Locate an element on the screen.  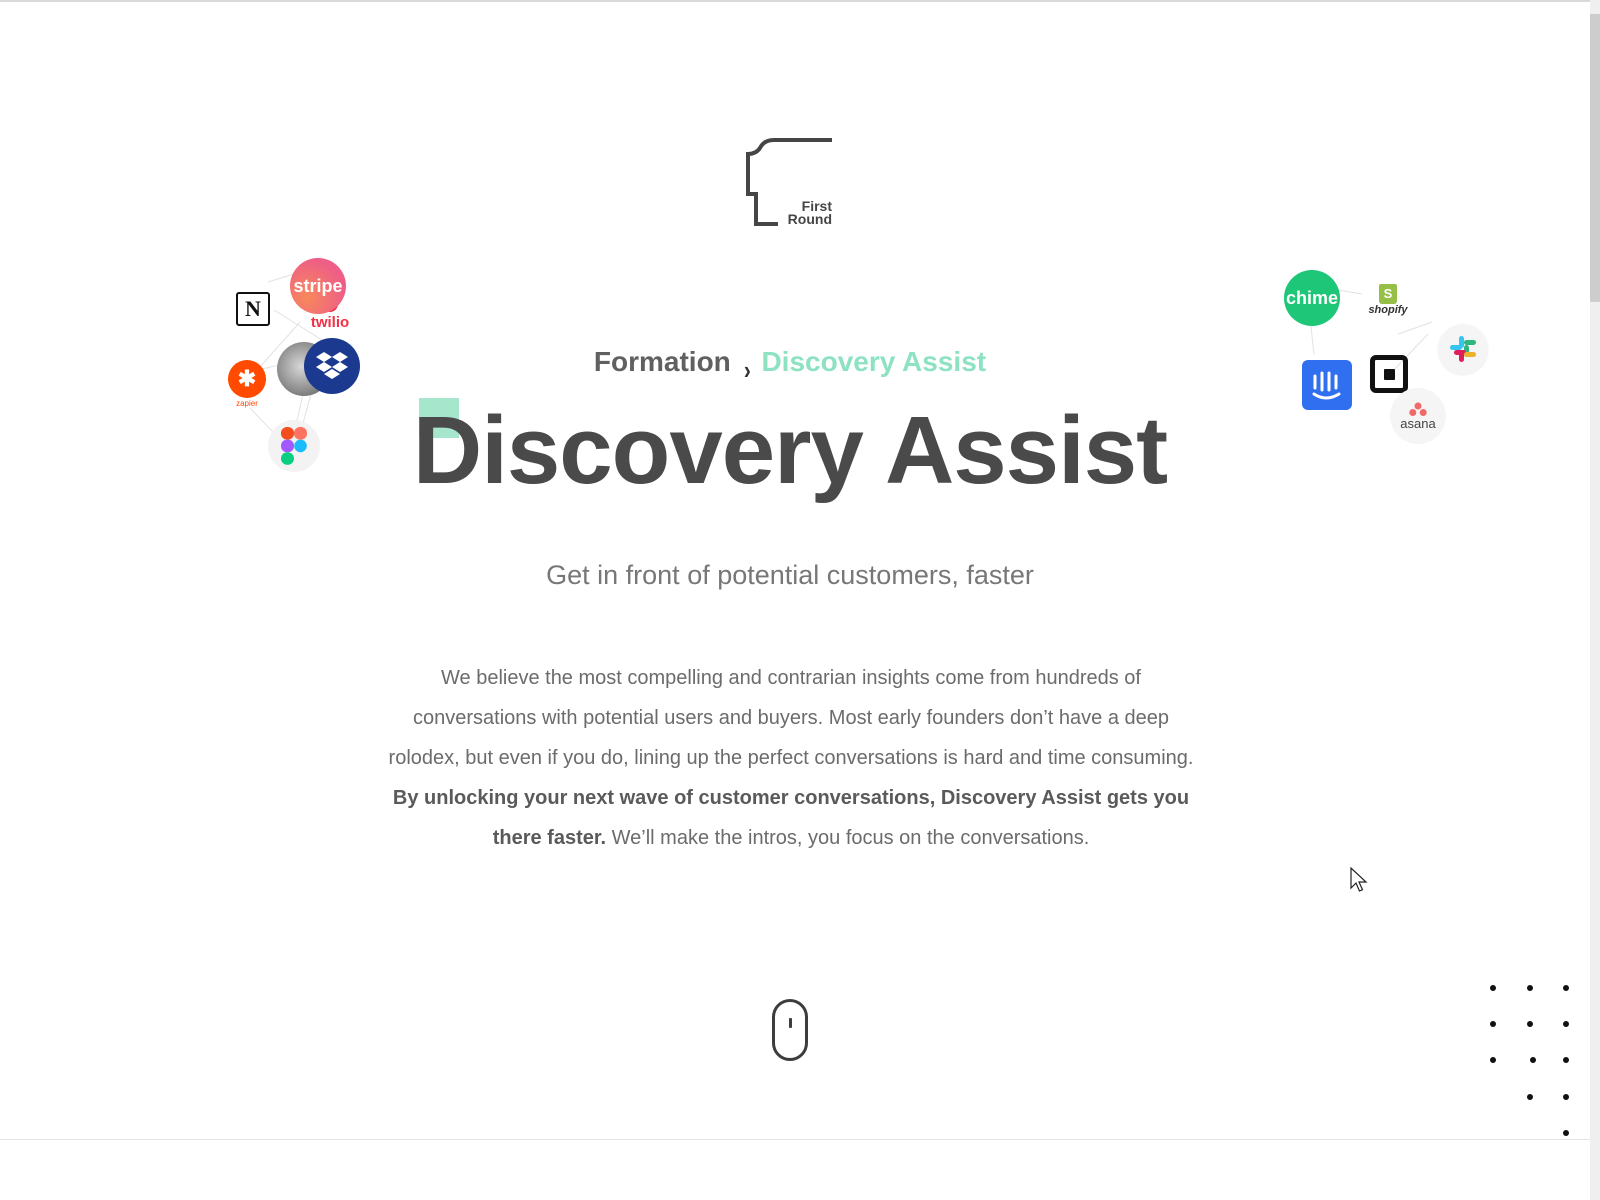
breadcrumb-formation: Formation is located at coordinates (662, 361).